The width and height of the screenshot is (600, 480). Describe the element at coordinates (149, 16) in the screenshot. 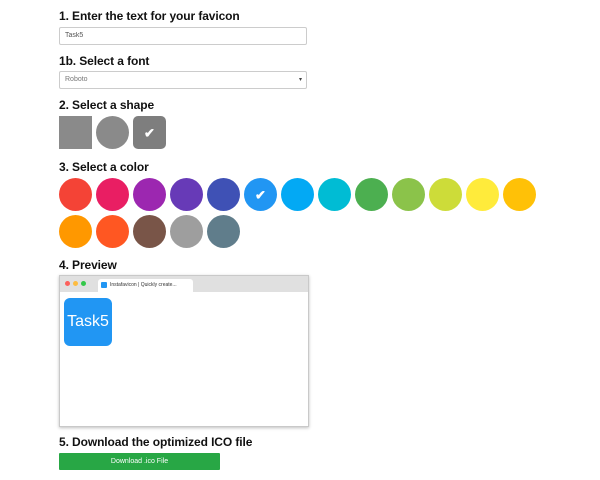

I see `step-text-title: 1. Enter the text for your favicon` at that location.